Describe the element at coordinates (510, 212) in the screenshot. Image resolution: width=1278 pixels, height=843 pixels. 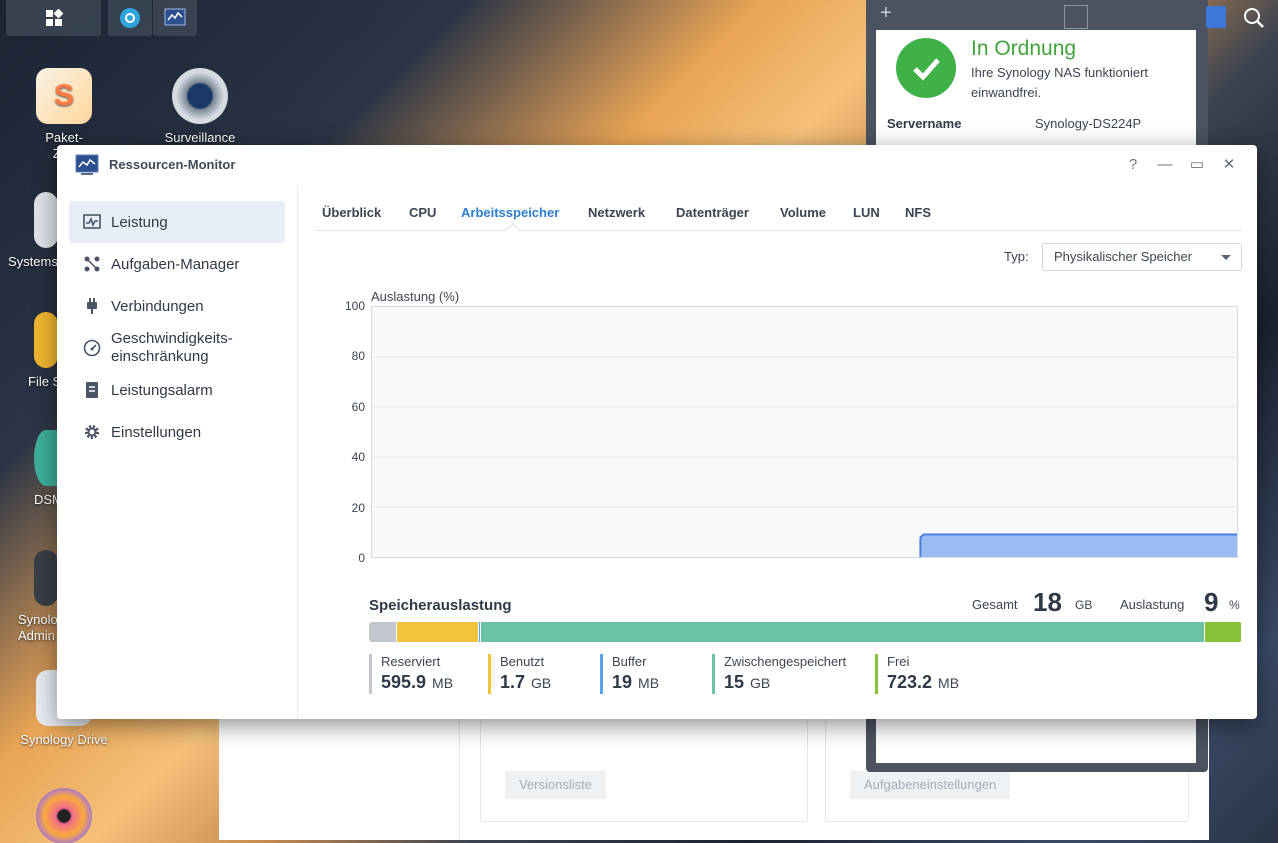
I see `tab-memory: Arbeitsspeicher` at that location.